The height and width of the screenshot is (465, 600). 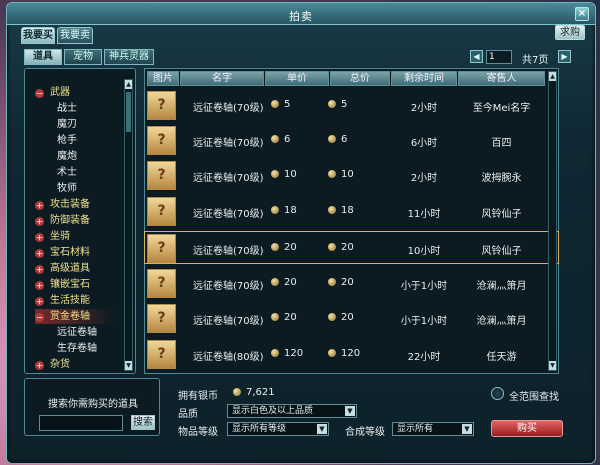 I want to click on category-attack-gear: + 攻击装备, so click(x=62, y=204).